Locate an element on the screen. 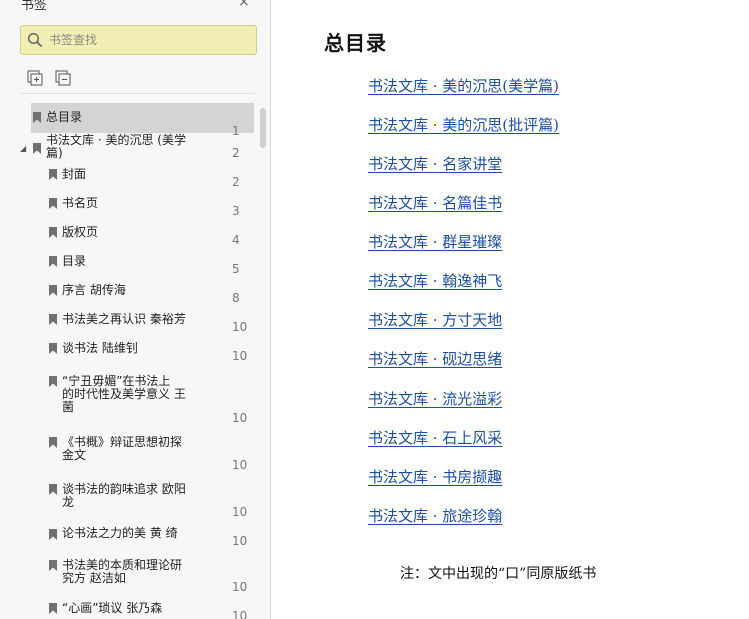 The width and height of the screenshot is (749, 619). bookmark-item-chapter-7: 书法美的本质和理论研 究方 赵洁如 10 is located at coordinates (129, 576).